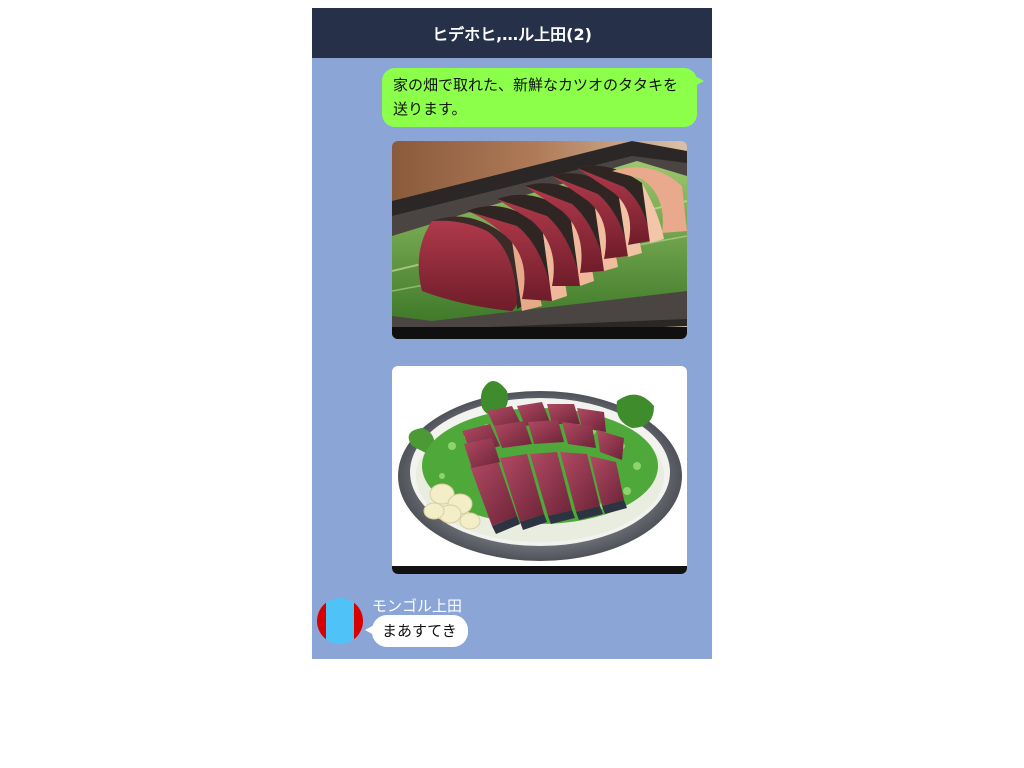 This screenshot has height=768, width=1024. Describe the element at coordinates (358, 621) in the screenshot. I see `avatar-stripe-right` at that location.